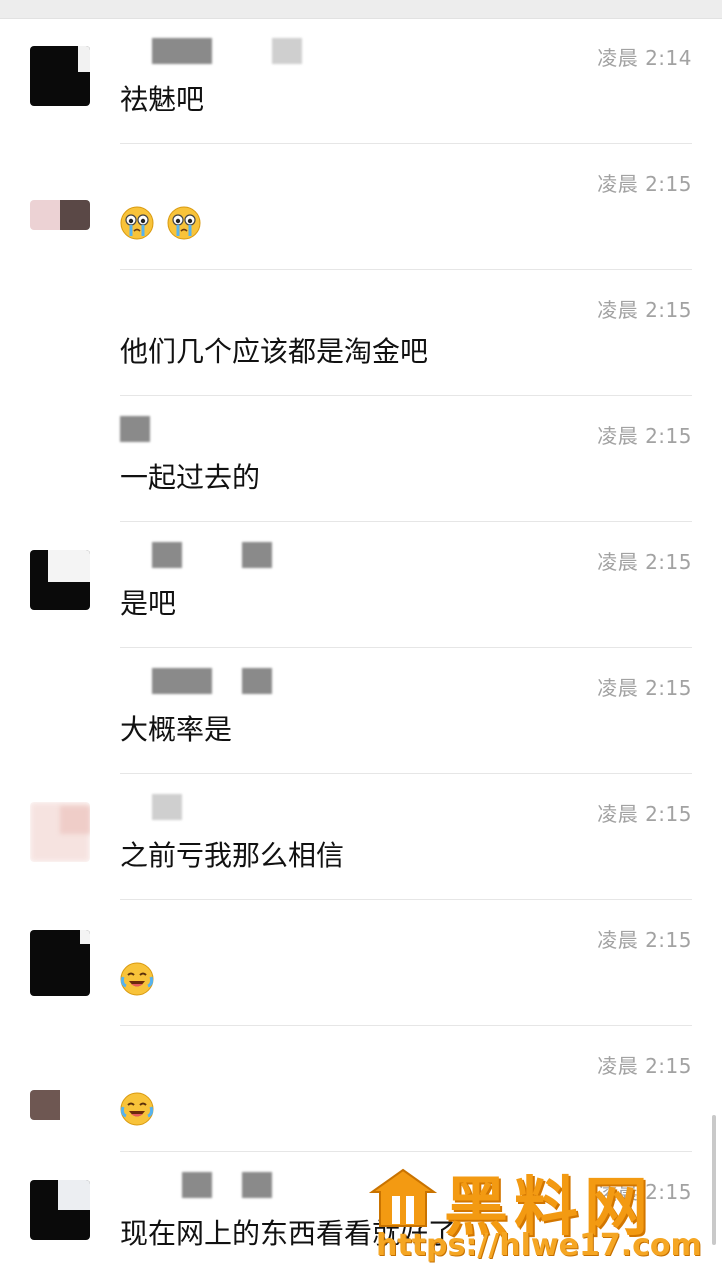 This screenshot has height=1280, width=722. Describe the element at coordinates (403, 1198) in the screenshot. I see `watermark-logo-icon` at that location.